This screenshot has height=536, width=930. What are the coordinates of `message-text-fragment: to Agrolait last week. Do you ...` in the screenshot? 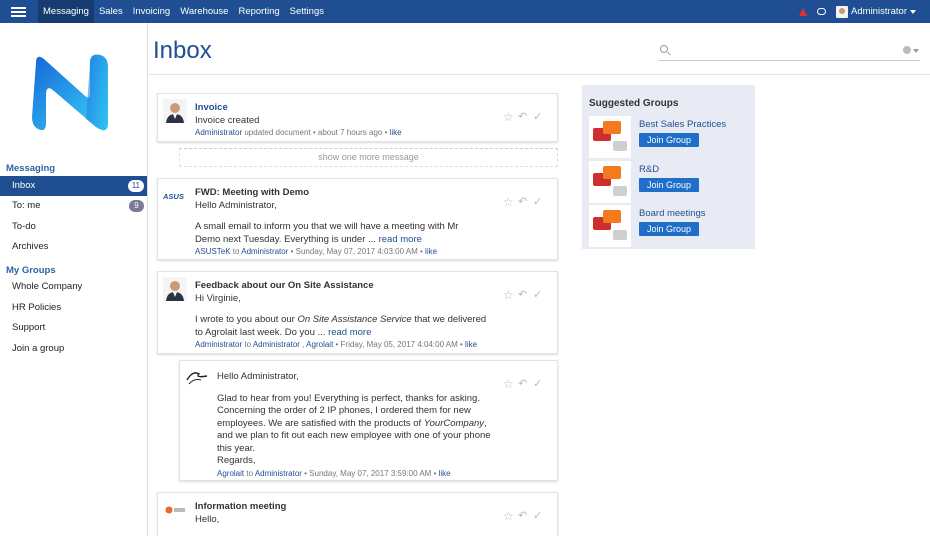 It's located at (262, 332).